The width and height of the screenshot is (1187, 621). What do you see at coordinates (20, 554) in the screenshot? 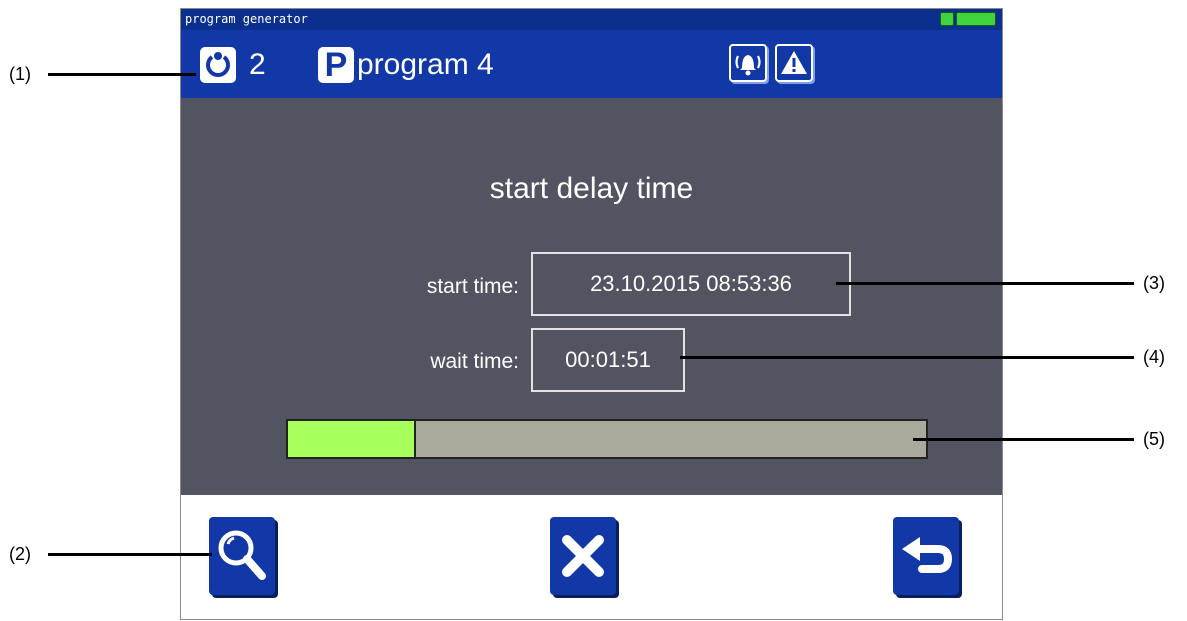
I see `callout-2-label: (2)` at bounding box center [20, 554].